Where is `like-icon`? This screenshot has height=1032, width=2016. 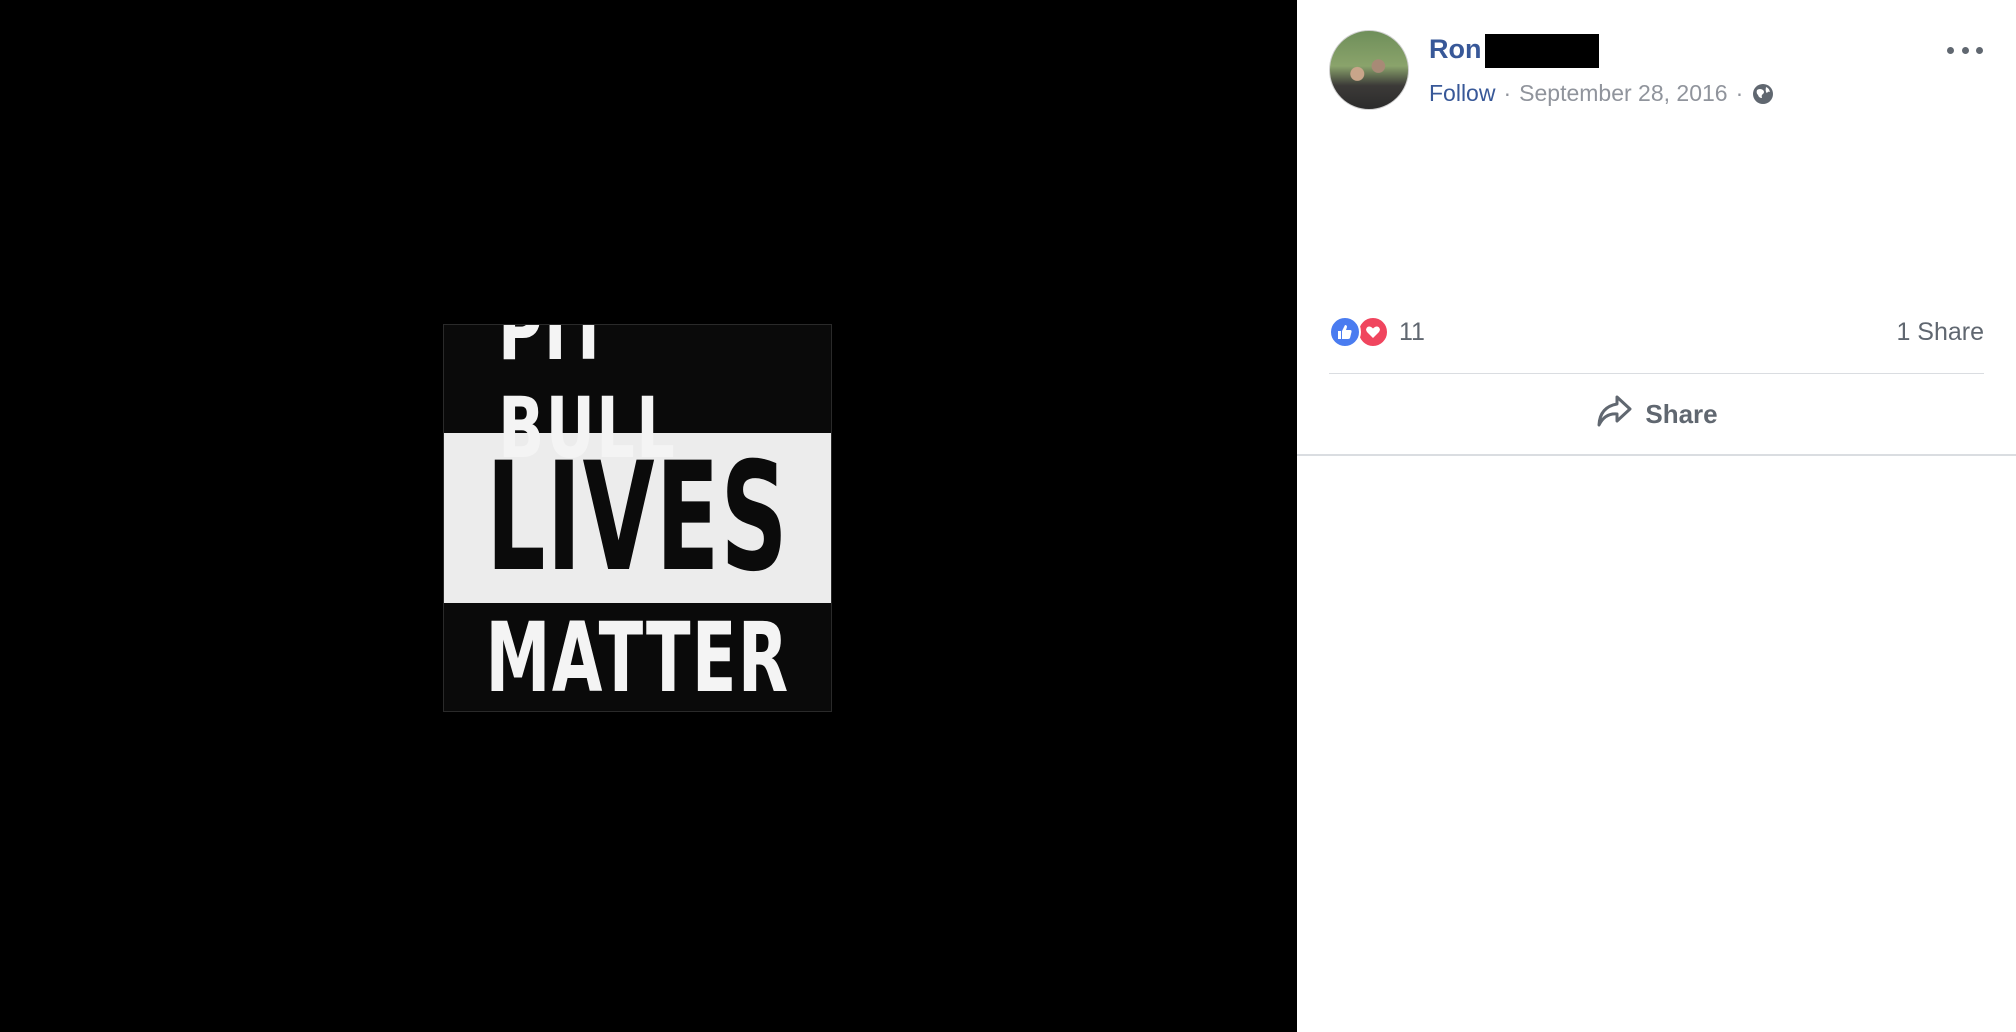
like-icon is located at coordinates (1345, 332).